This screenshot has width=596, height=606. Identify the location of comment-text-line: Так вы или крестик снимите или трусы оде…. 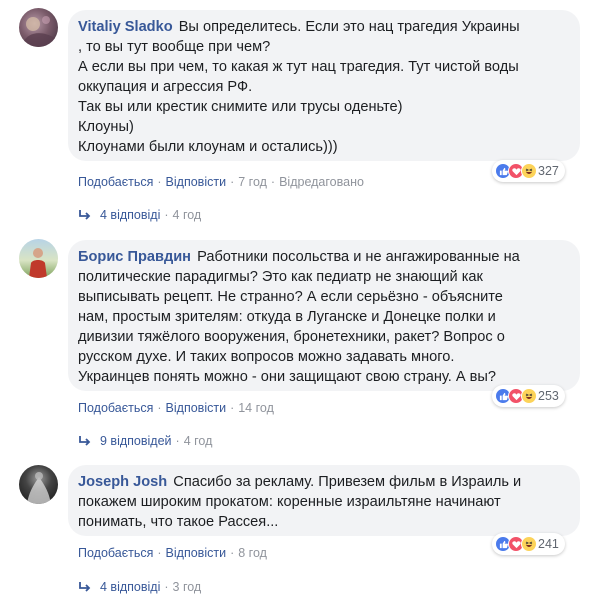
(240, 107).